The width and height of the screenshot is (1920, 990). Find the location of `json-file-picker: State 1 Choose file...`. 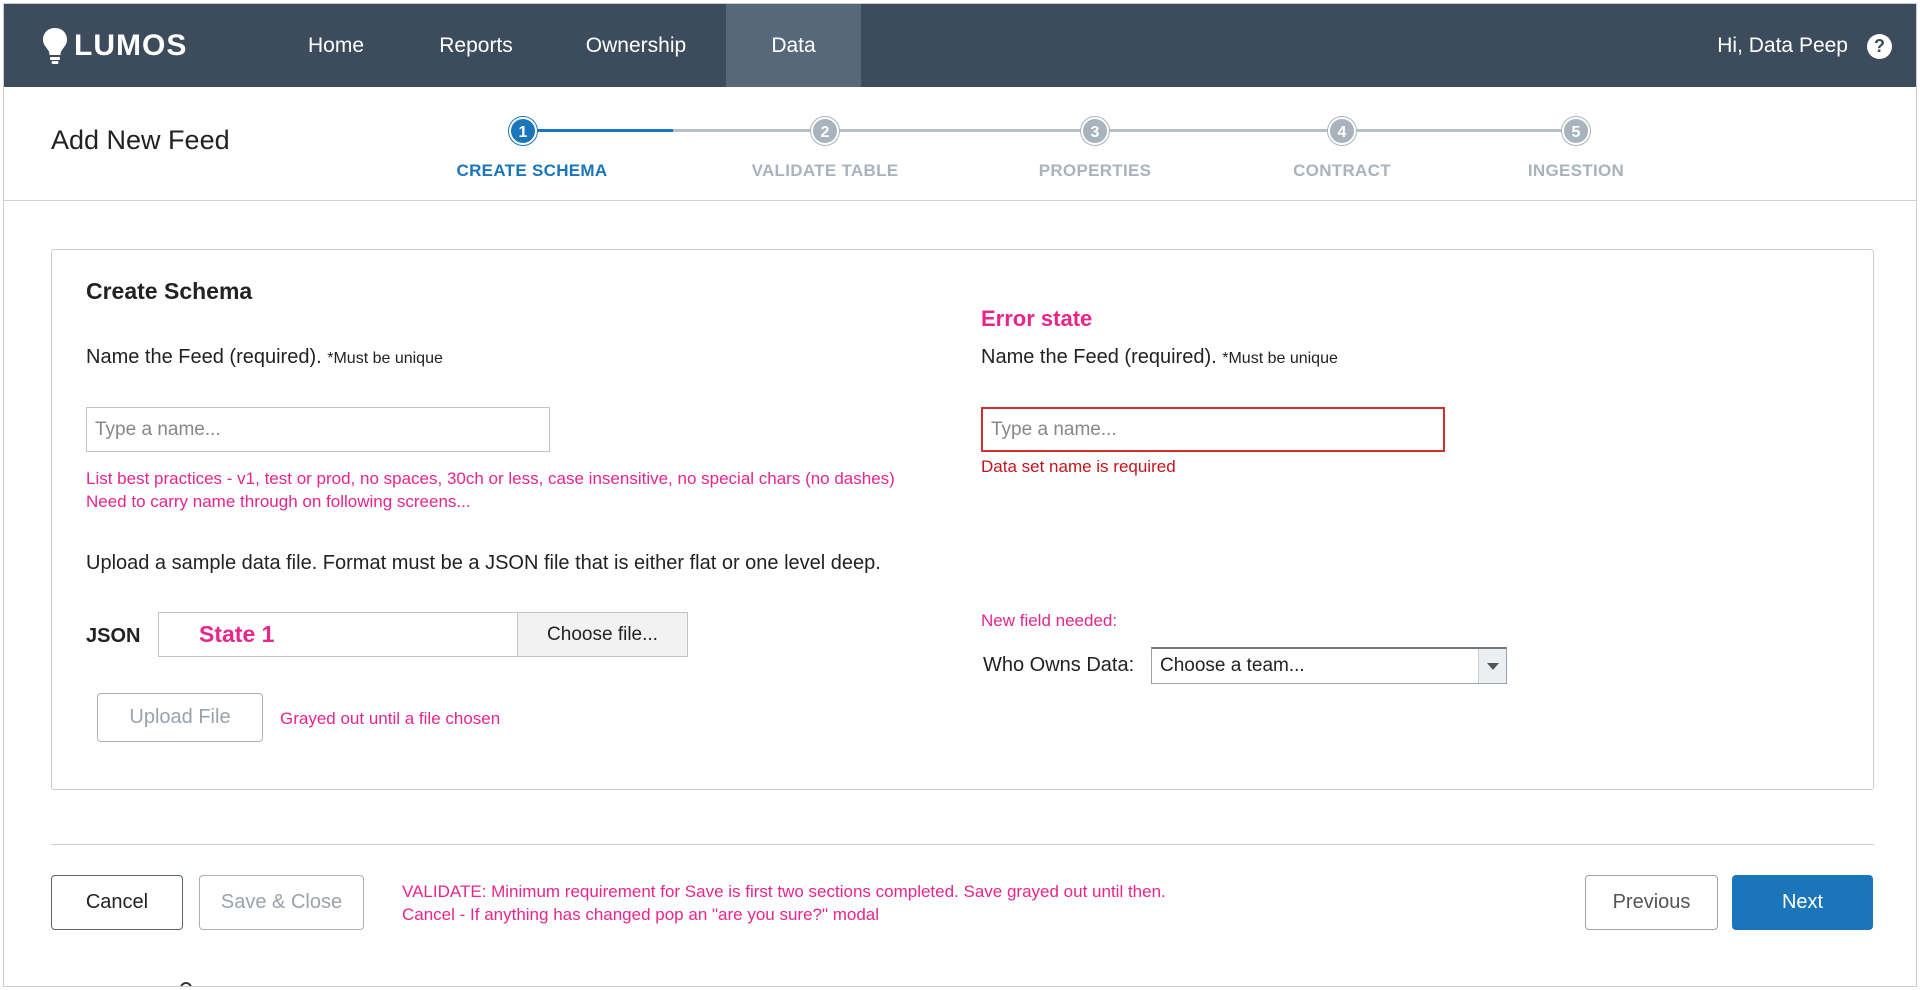

json-file-picker: State 1 Choose file... is located at coordinates (423, 634).